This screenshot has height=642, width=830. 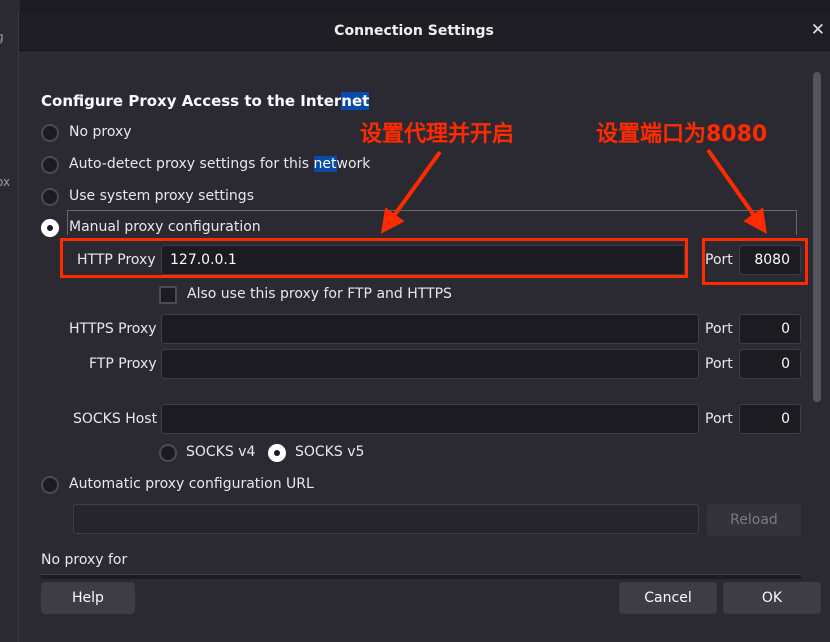 What do you see at coordinates (682, 134) in the screenshot?
I see `annotation-set-port: 设置端口为8080` at bounding box center [682, 134].